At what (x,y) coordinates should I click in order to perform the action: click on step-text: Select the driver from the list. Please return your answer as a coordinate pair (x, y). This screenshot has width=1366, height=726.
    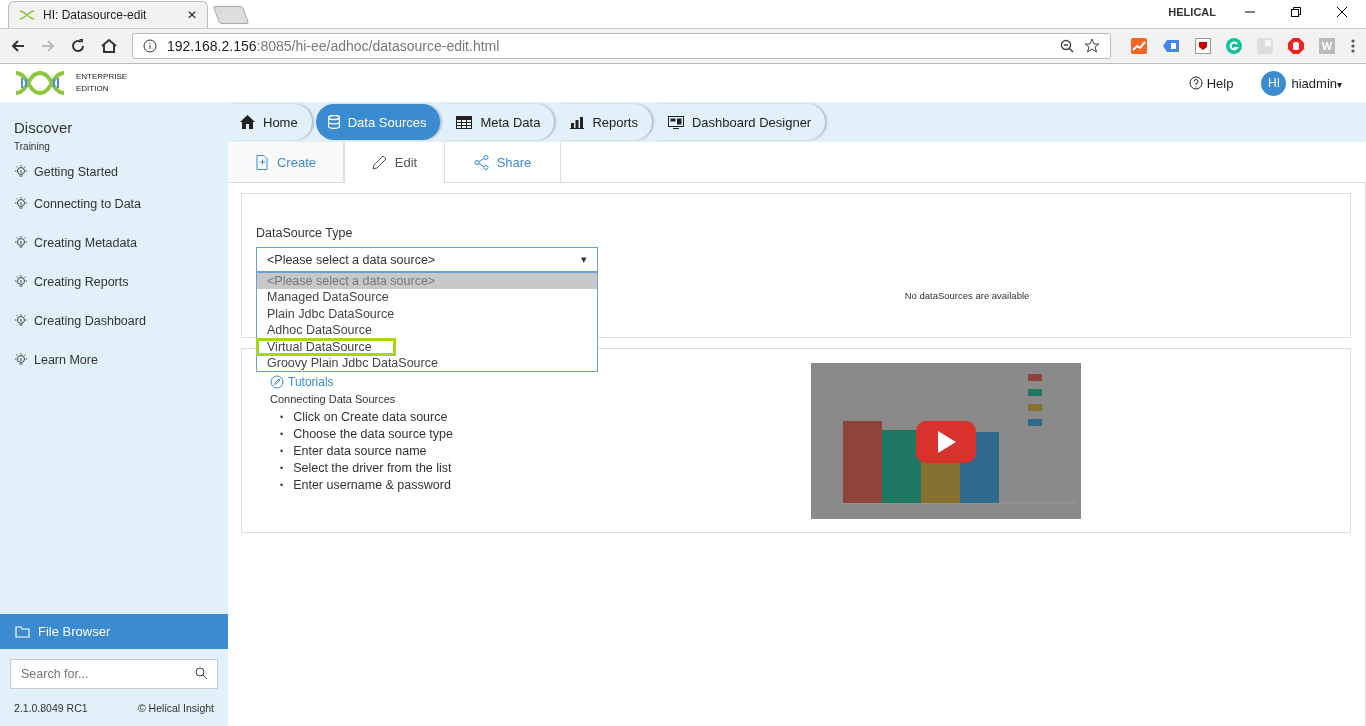
    Looking at the image, I should click on (372, 468).